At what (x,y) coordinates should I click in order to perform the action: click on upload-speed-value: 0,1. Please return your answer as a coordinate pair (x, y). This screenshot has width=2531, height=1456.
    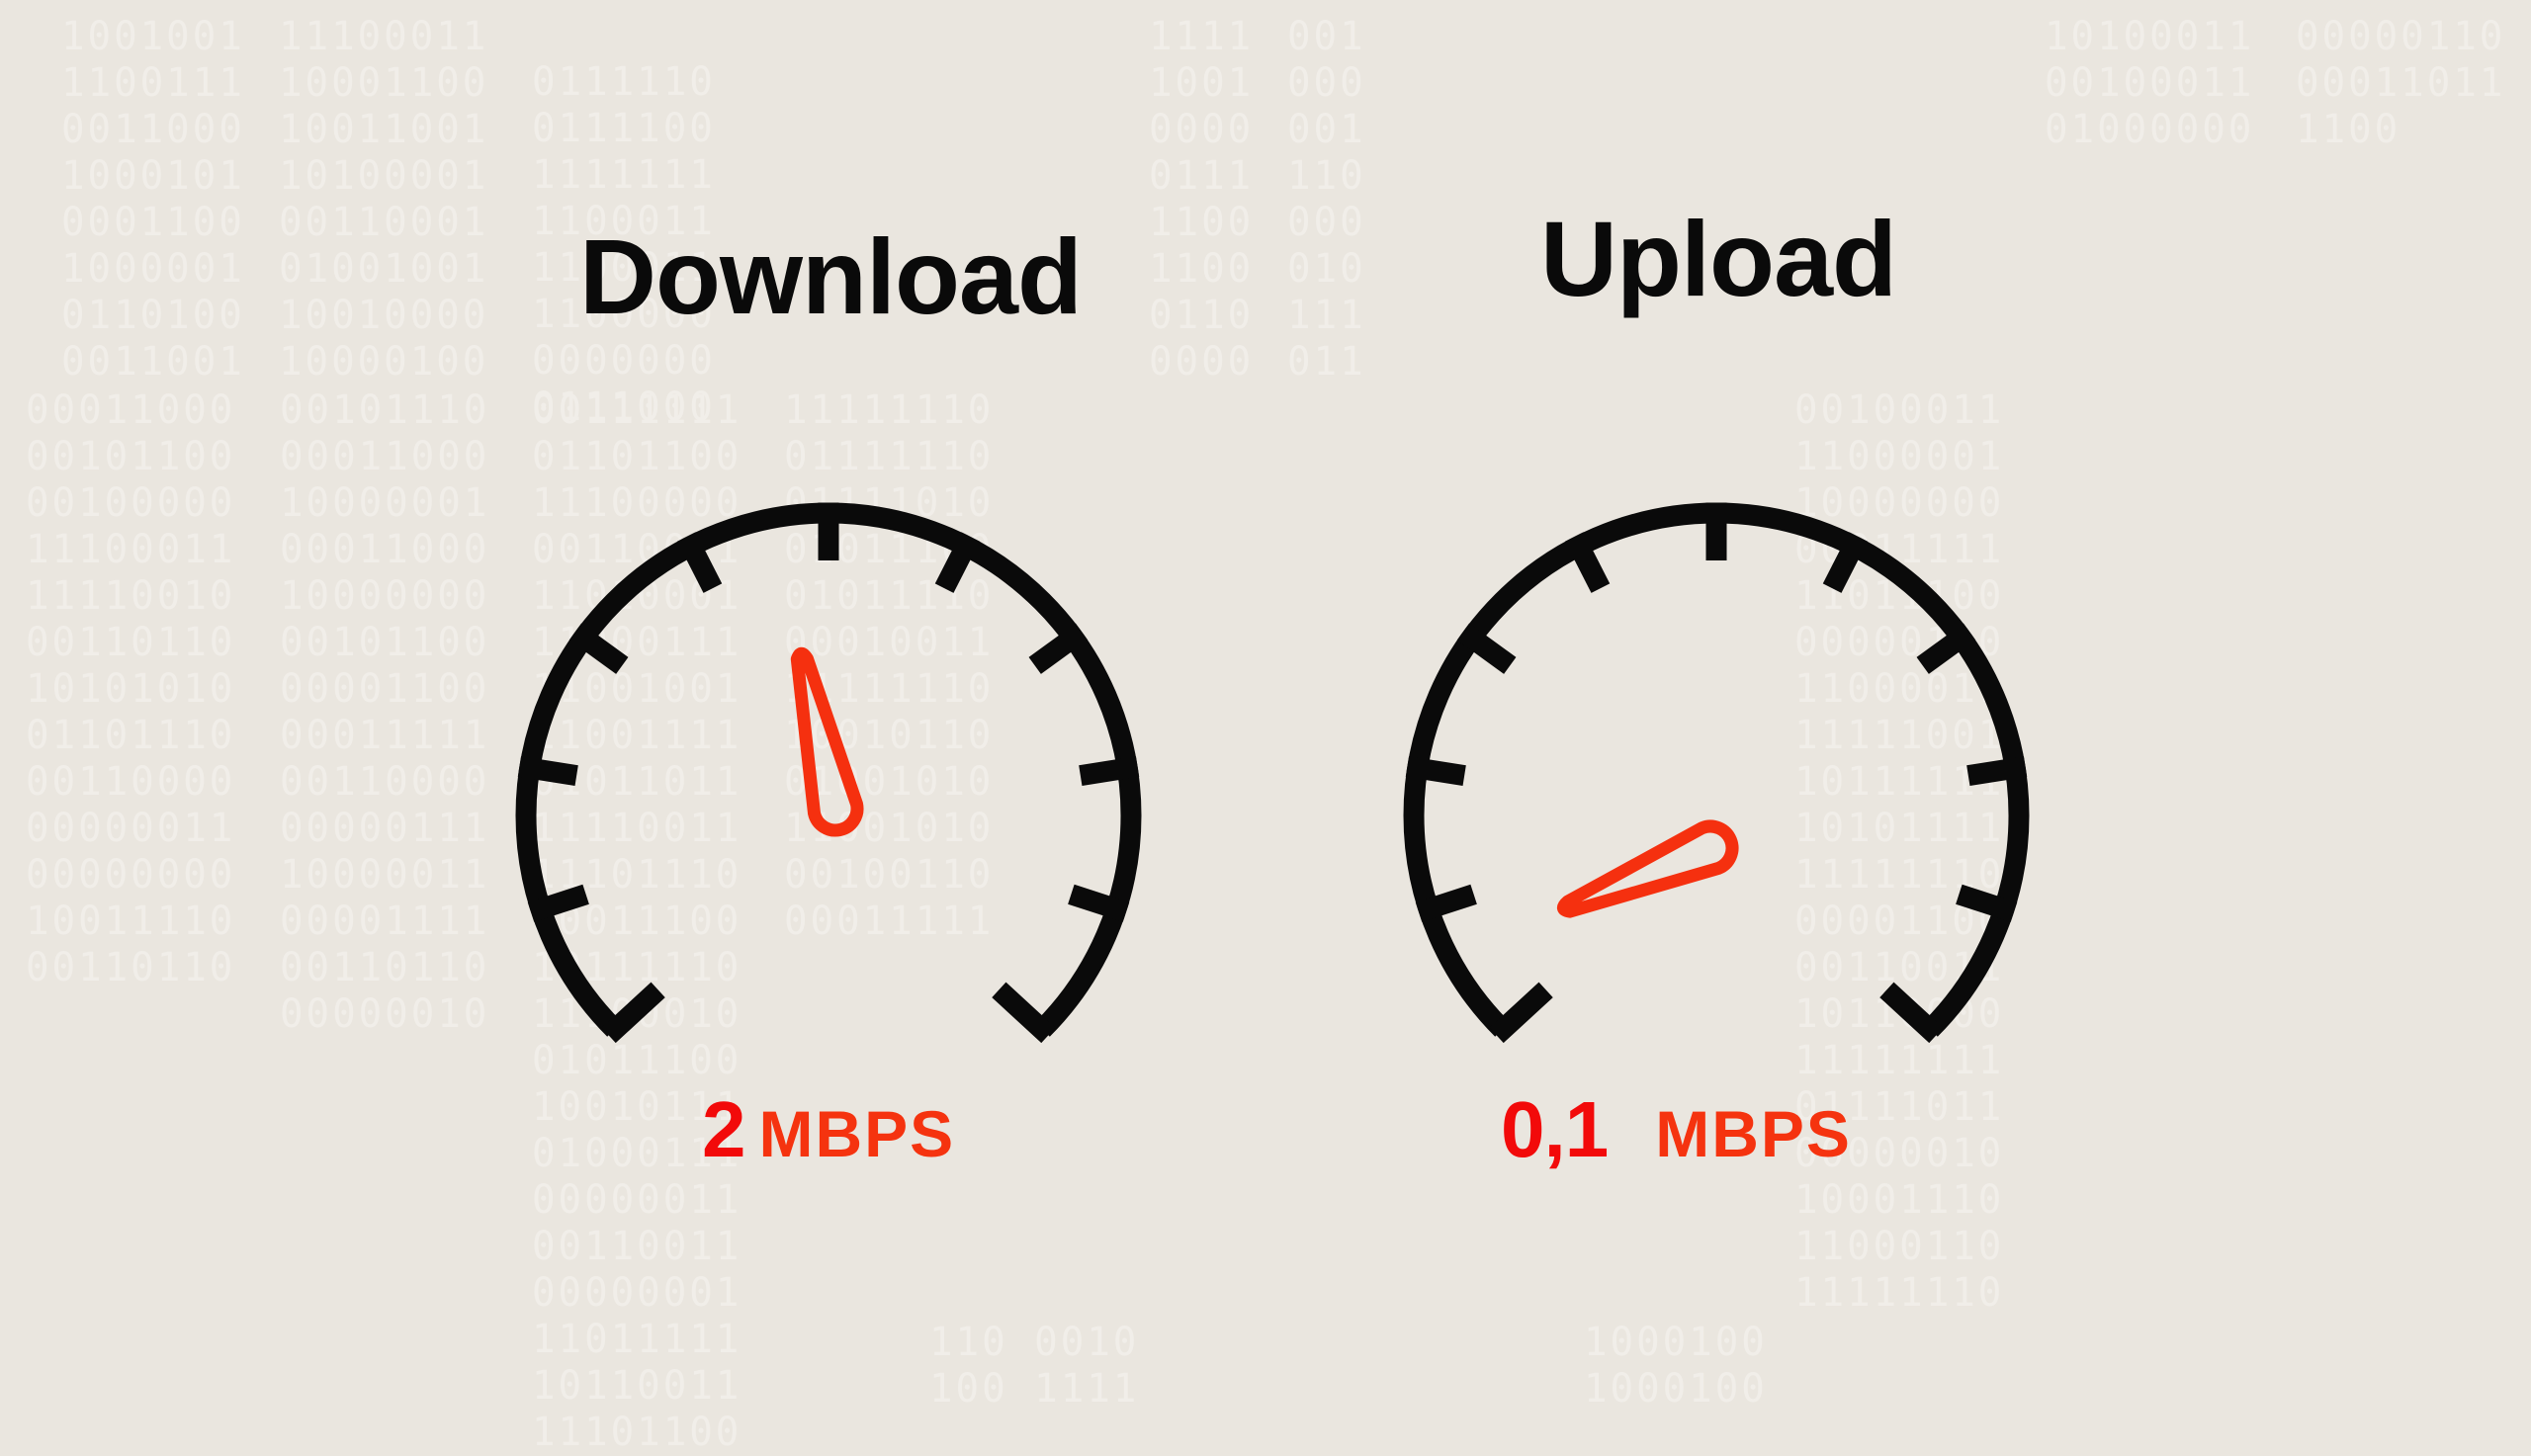
    Looking at the image, I should click on (1555, 1129).